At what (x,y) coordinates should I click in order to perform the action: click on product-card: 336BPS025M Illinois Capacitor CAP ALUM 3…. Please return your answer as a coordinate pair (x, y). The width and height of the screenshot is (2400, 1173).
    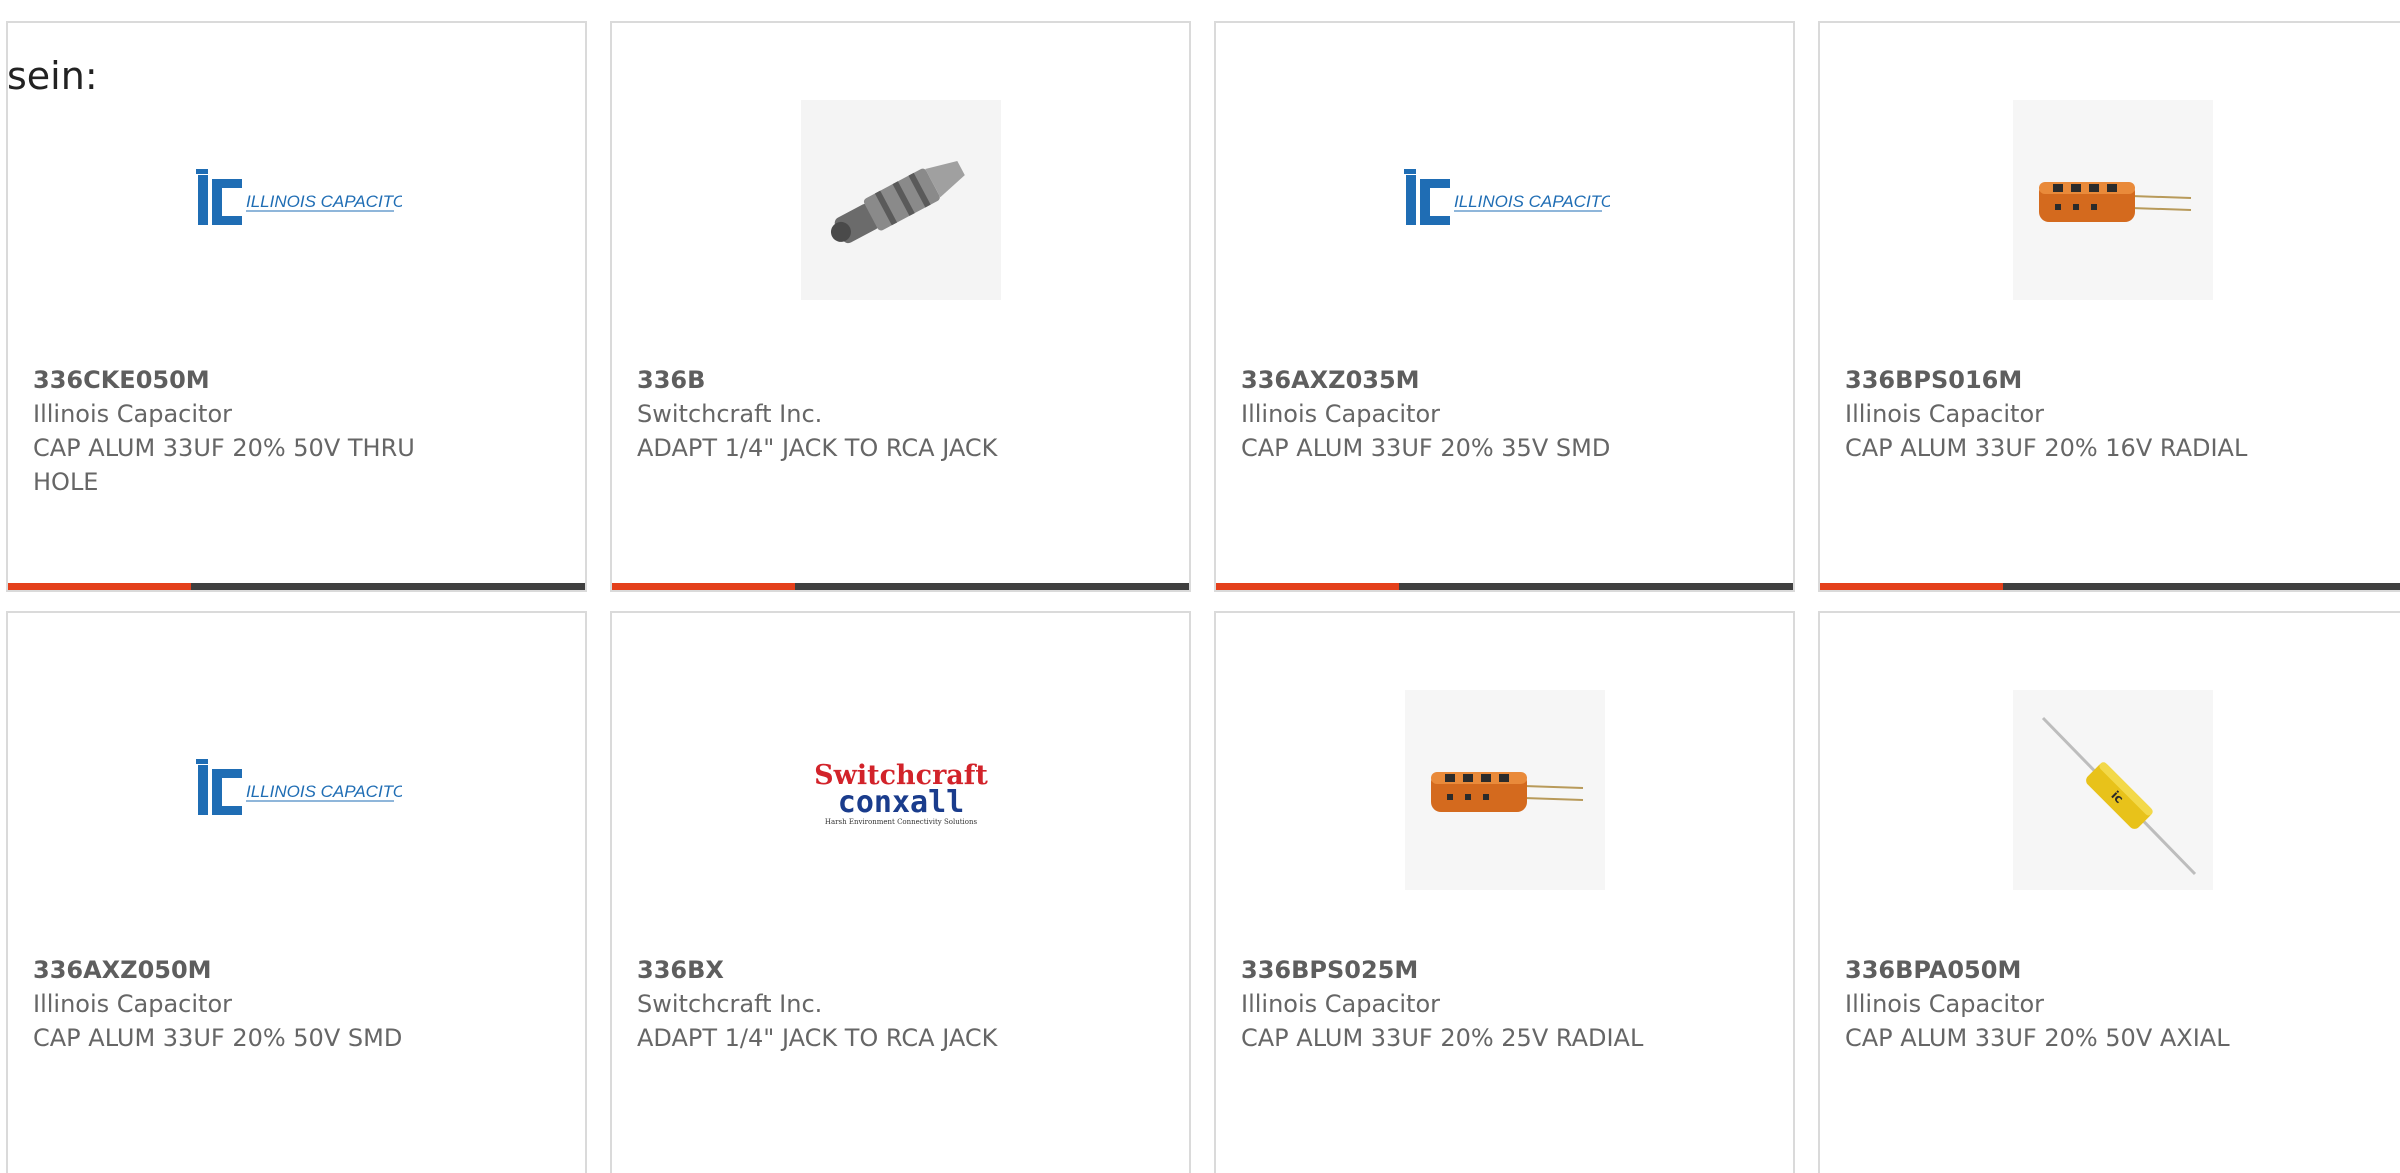
    Looking at the image, I should click on (1504, 892).